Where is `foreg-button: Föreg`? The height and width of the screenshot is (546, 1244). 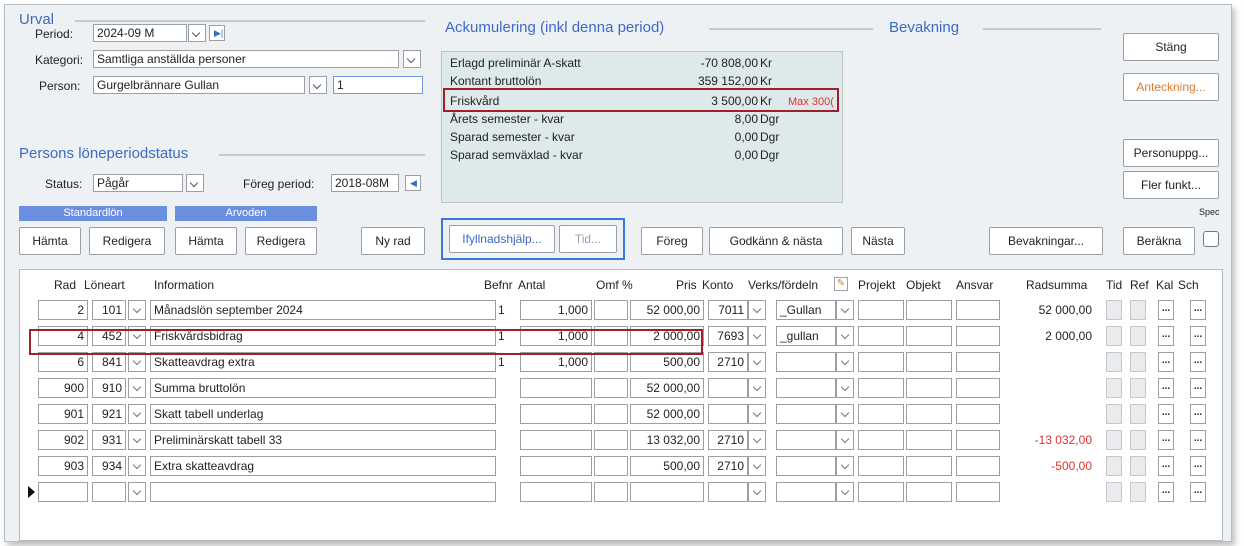
foreg-button: Föreg is located at coordinates (672, 241).